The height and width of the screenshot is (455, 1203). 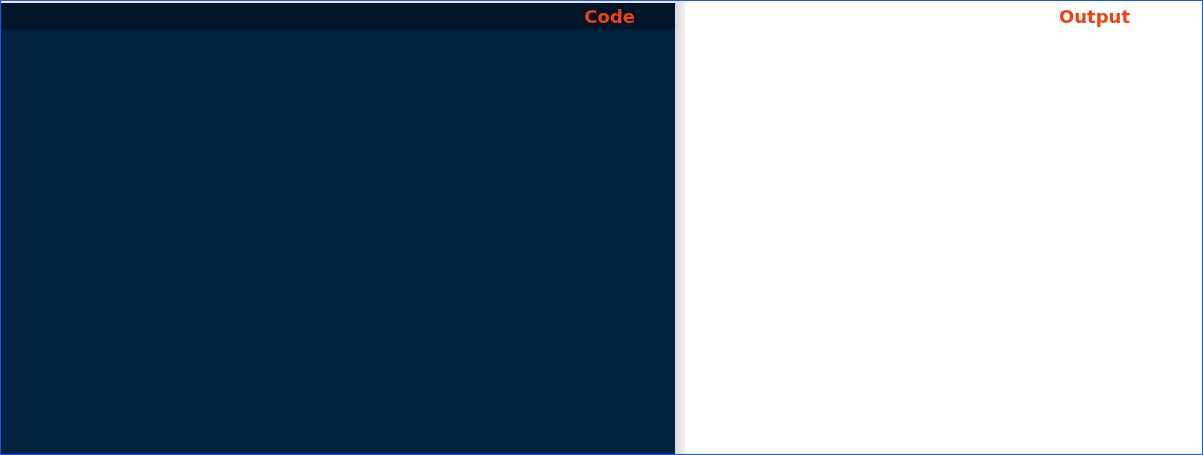 I want to click on output-label: Output, so click(x=1094, y=16).